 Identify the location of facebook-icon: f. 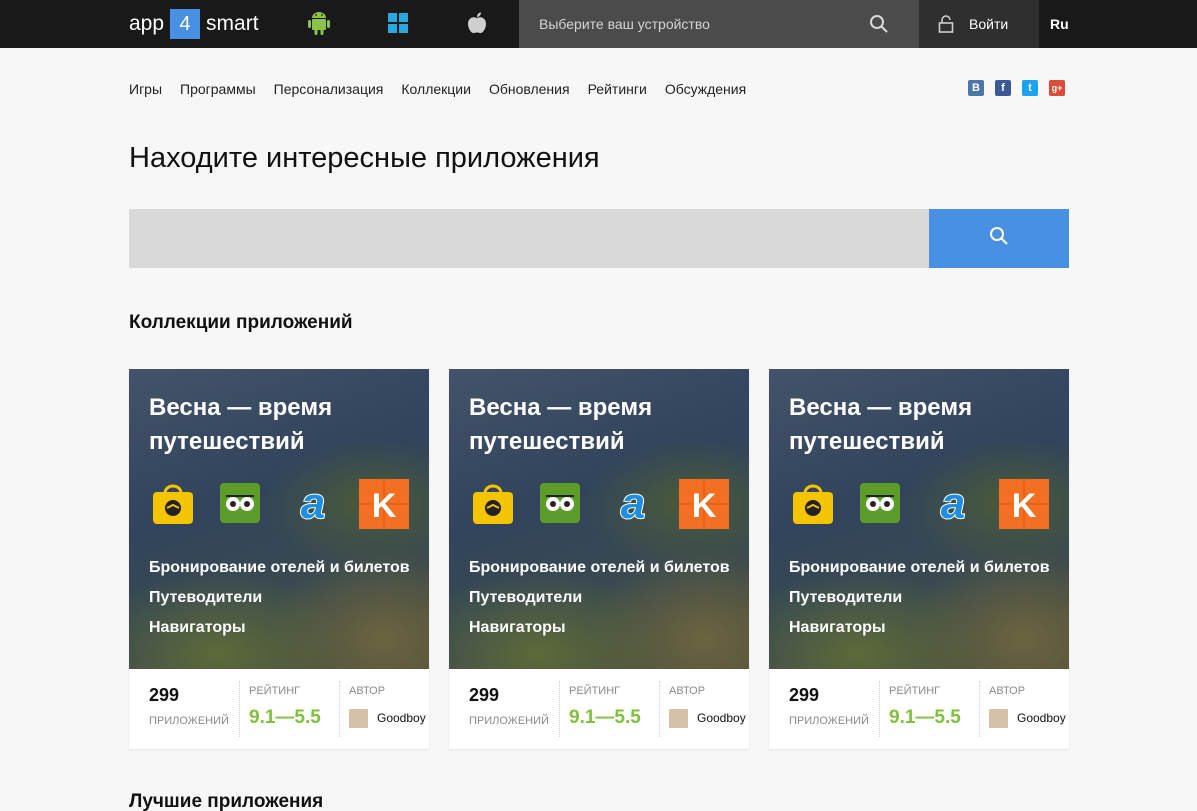
(1003, 88).